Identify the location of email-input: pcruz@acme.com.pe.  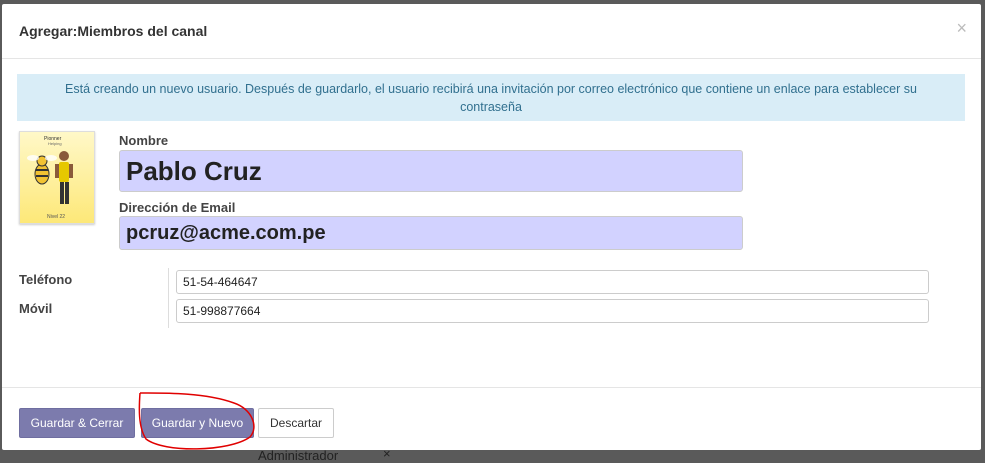
(431, 233).